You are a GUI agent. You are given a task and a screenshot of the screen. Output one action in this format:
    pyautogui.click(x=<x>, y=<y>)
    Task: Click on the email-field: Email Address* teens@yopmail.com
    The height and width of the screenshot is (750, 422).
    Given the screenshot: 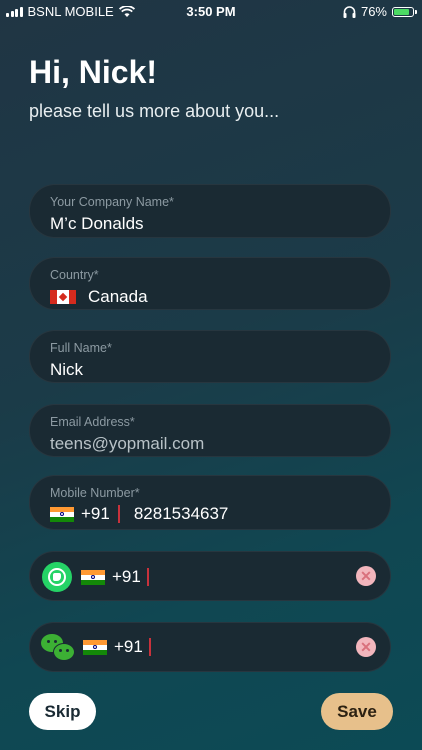 What is the action you would take?
    pyautogui.click(x=210, y=430)
    